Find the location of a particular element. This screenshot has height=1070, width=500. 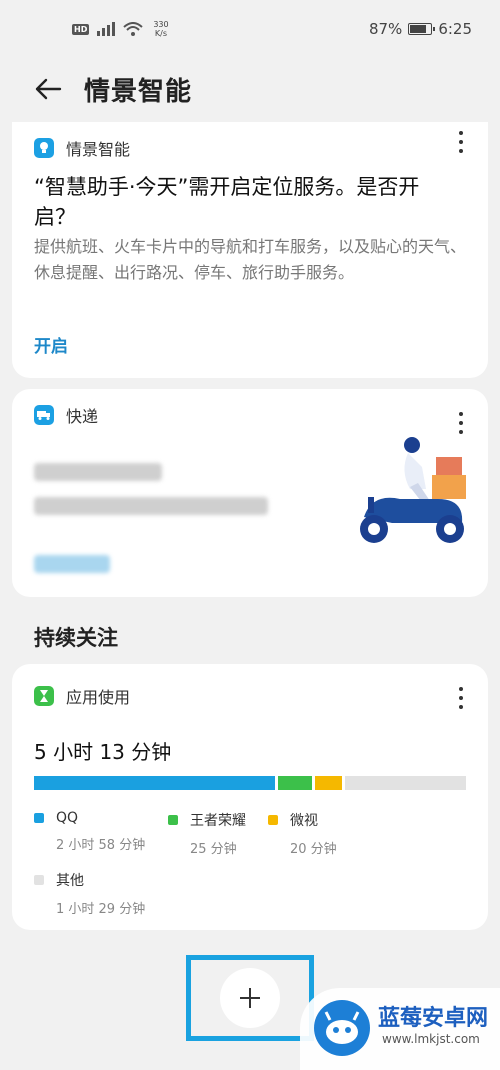

clock: 6:25 is located at coordinates (455, 29).